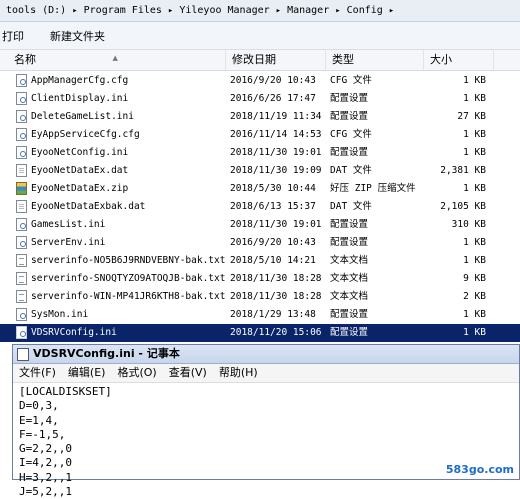  I want to click on notepad-menu-item: 帮助(H), so click(238, 373).